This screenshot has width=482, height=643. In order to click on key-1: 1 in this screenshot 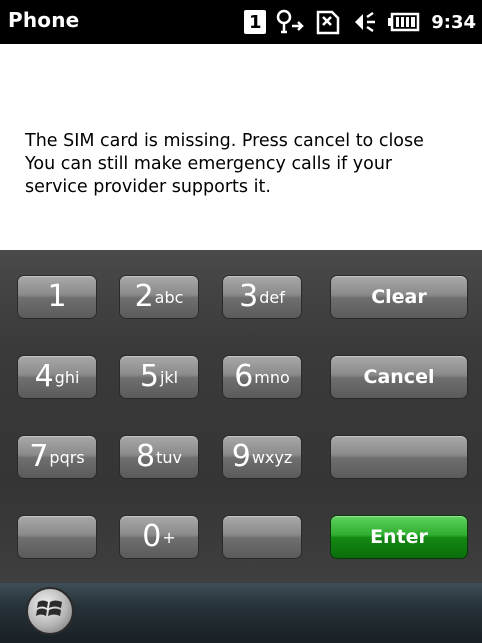, I will do `click(57, 297)`.